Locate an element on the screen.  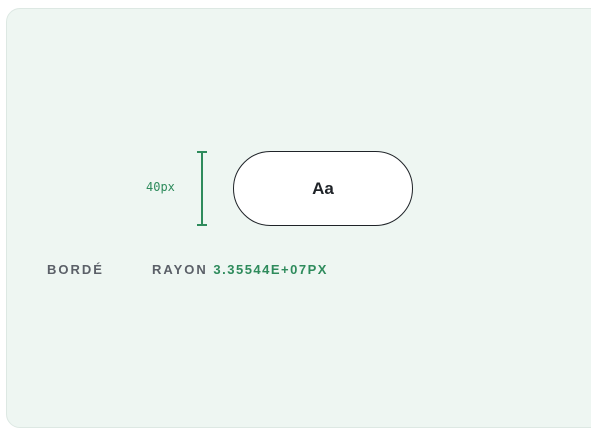
radius-label: RAYON is located at coordinates (180, 269).